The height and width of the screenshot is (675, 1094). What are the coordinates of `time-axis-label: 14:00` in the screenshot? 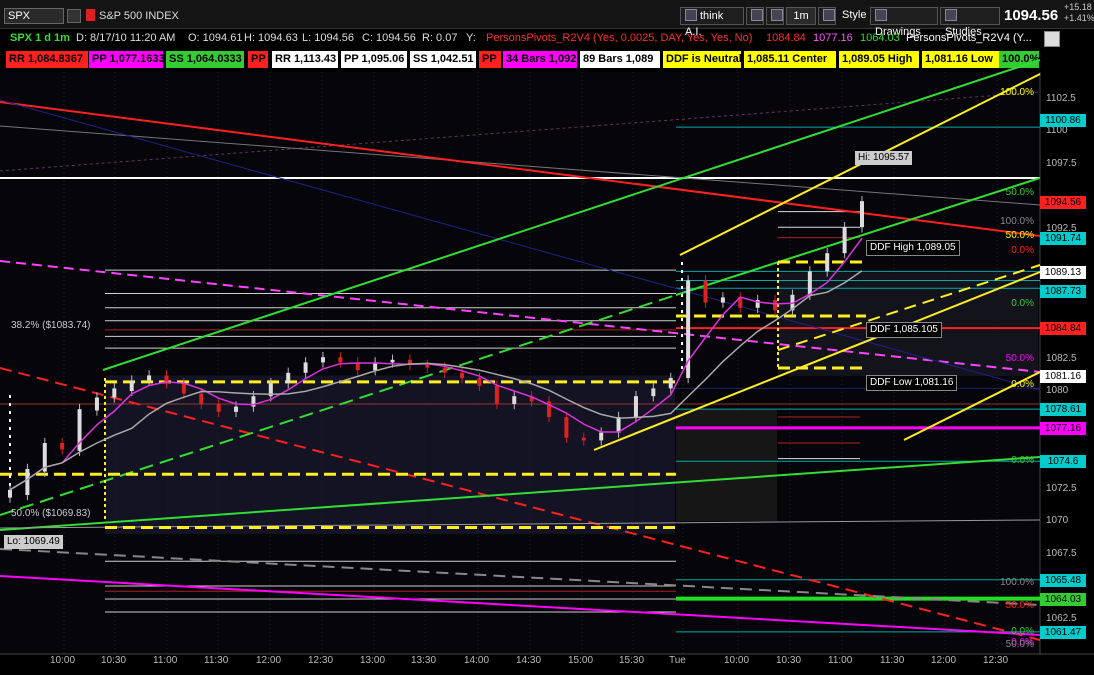 It's located at (477, 660).